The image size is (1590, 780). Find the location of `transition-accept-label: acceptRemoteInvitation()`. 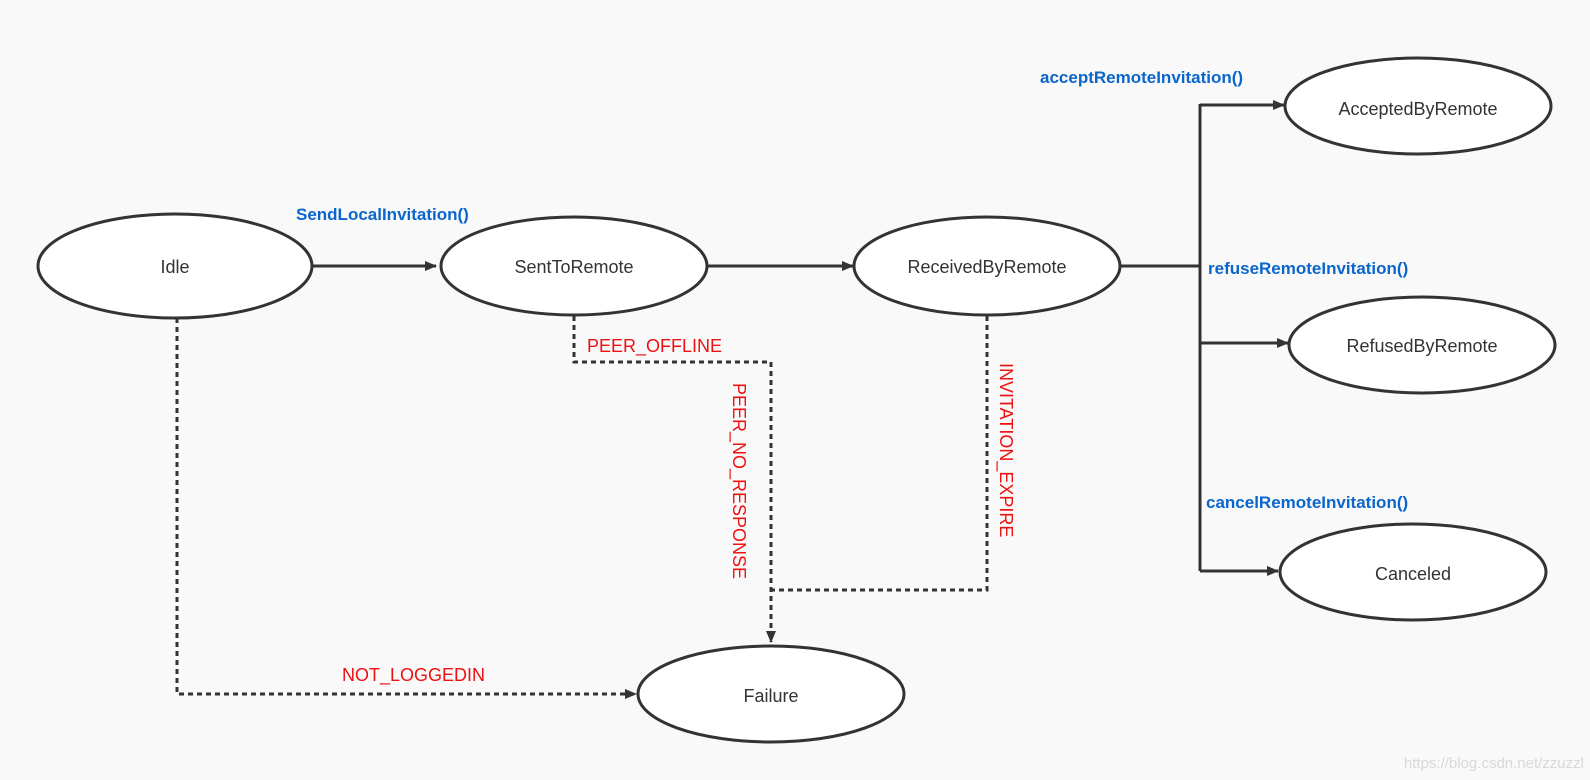

transition-accept-label: acceptRemoteInvitation() is located at coordinates (1141, 77).